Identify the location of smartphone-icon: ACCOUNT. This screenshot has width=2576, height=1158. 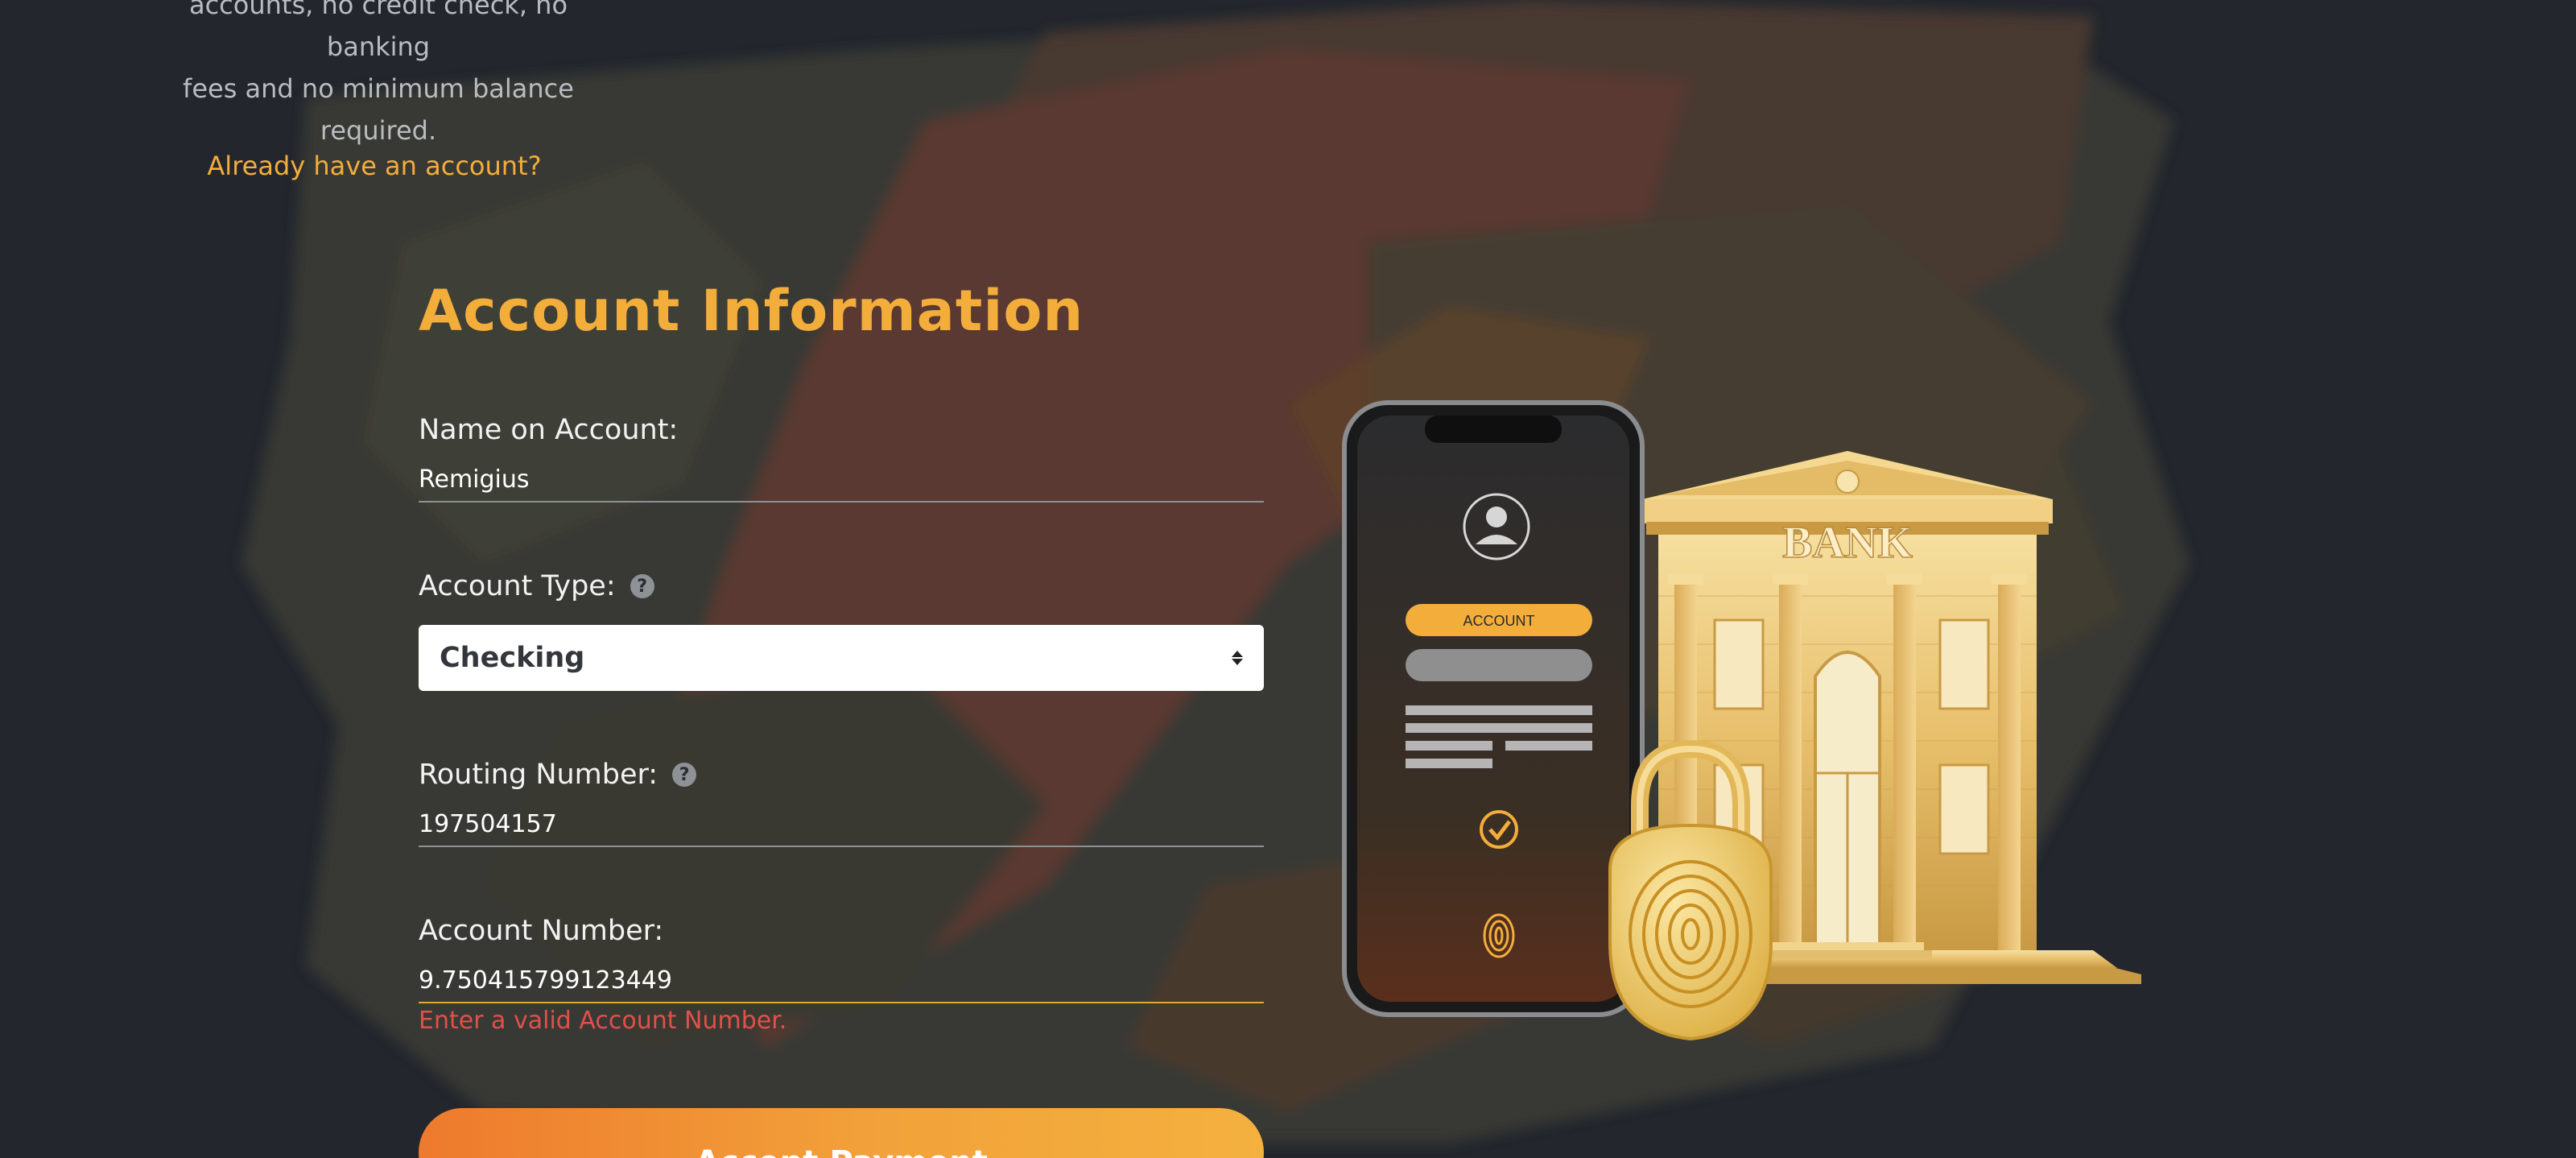
(1493, 708).